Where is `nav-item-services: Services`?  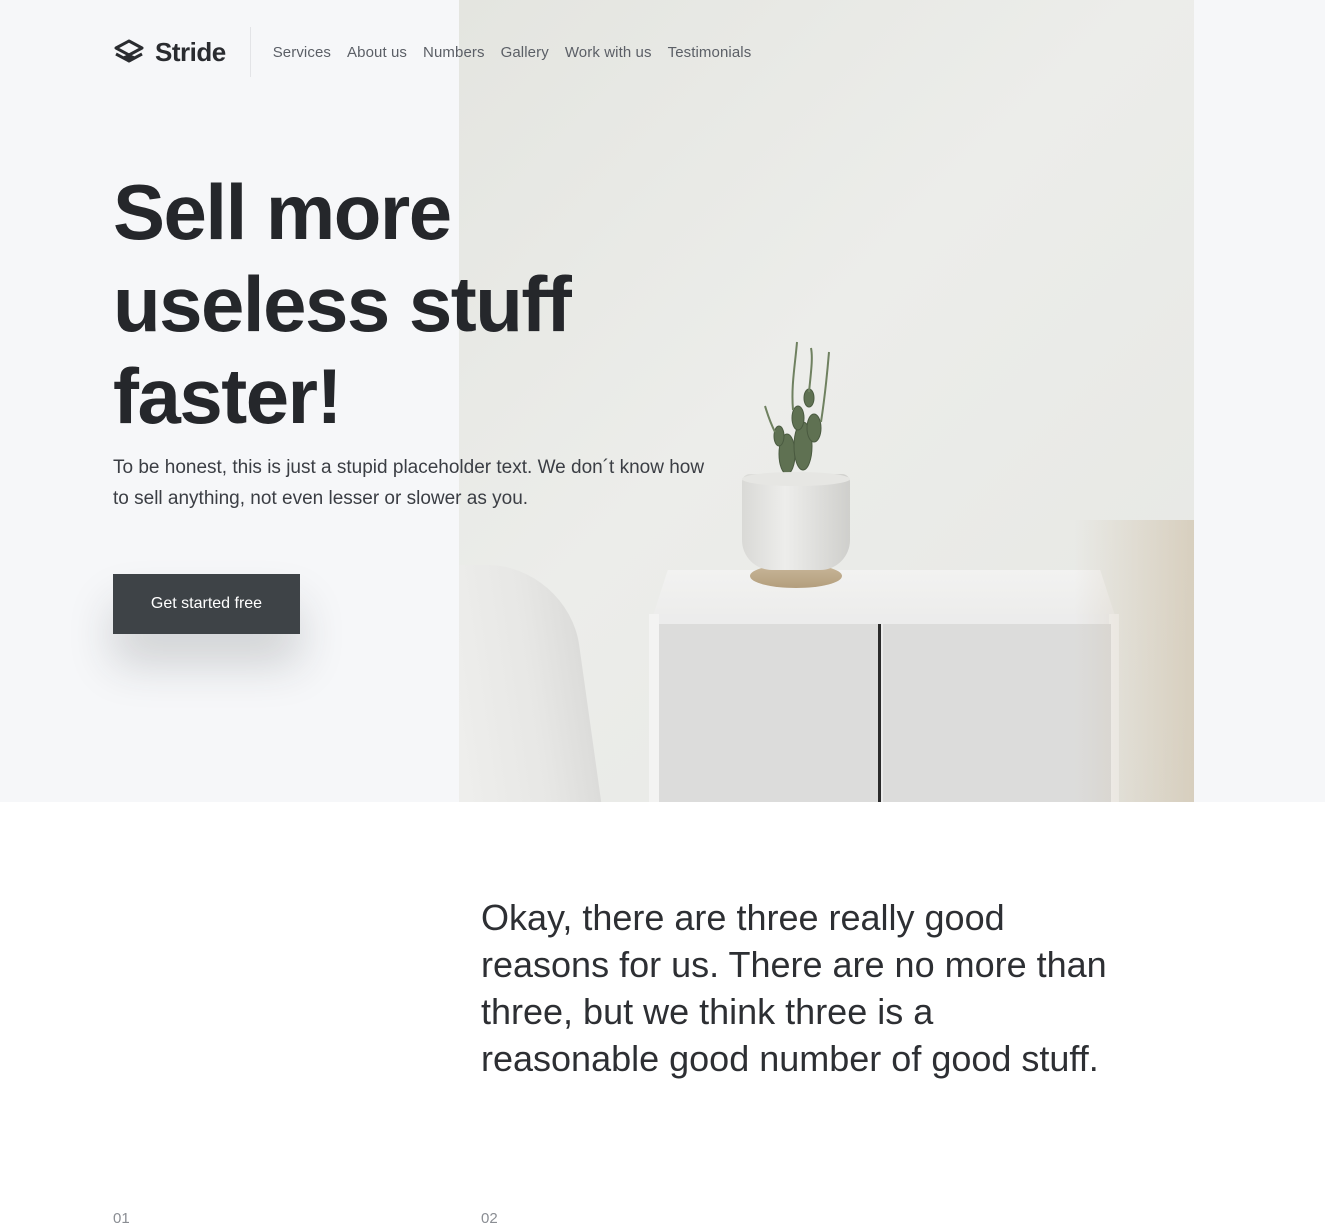 nav-item-services: Services is located at coordinates (302, 52).